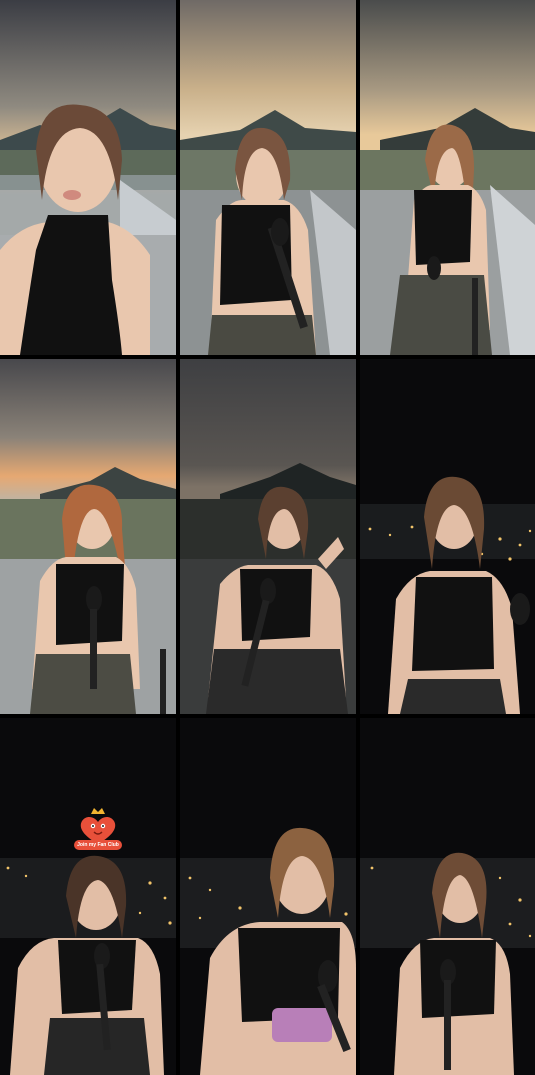  I want to click on tile-9-scene, so click(447, 896).